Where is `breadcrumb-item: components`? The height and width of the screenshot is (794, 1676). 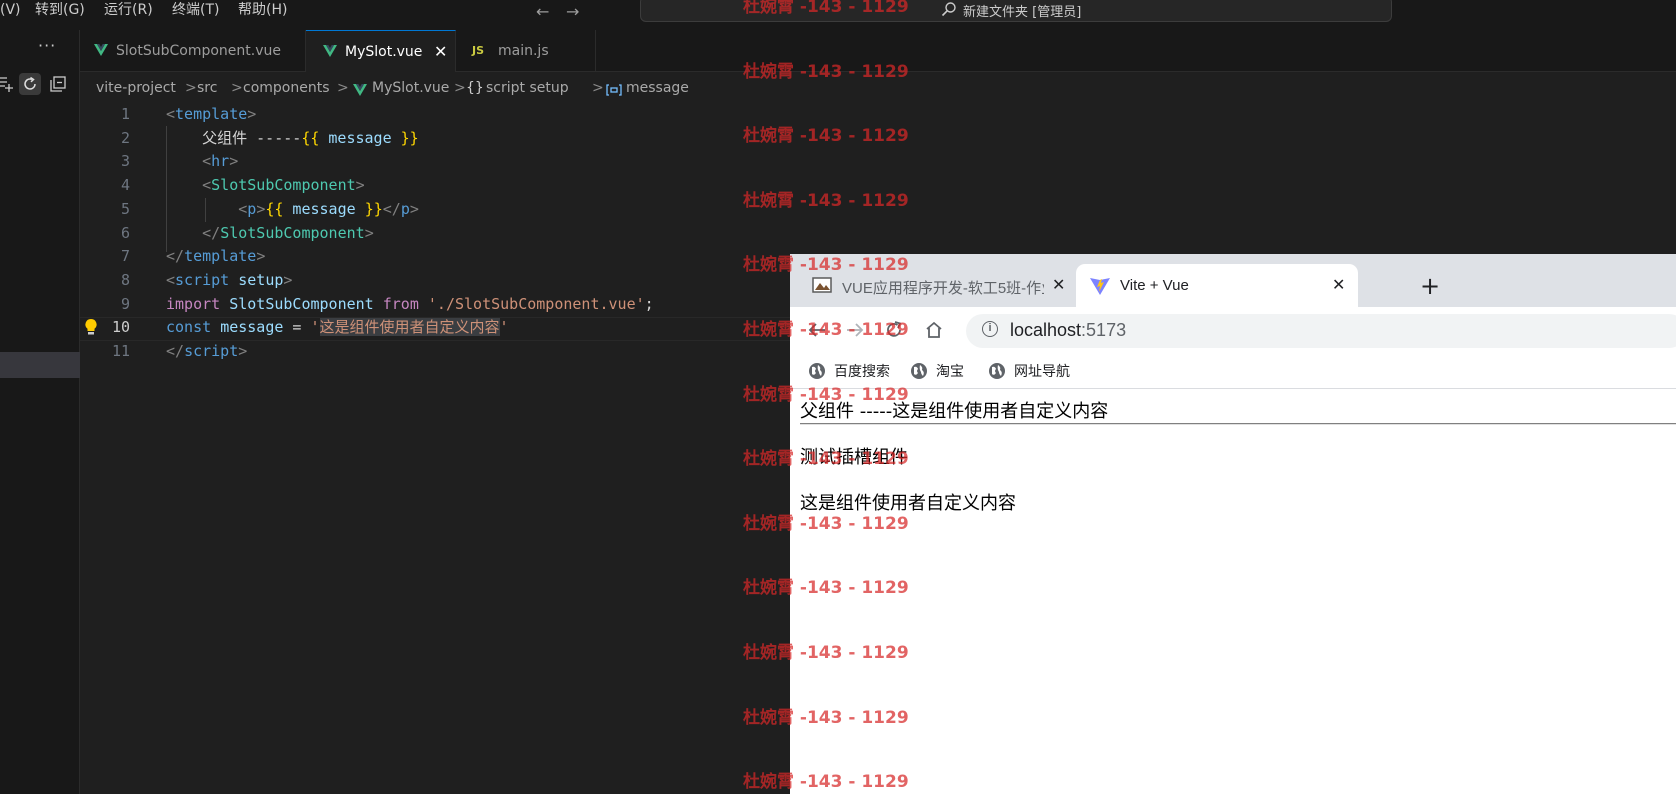 breadcrumb-item: components is located at coordinates (286, 88).